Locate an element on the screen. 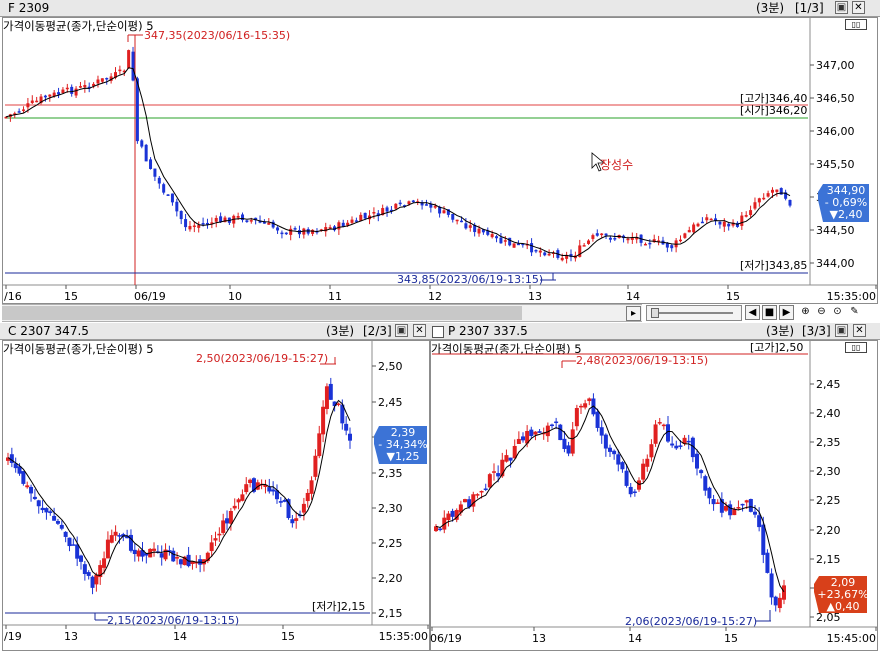 The height and width of the screenshot is (653, 880). p-high-line-label: [고가]2,50 is located at coordinates (776, 347).